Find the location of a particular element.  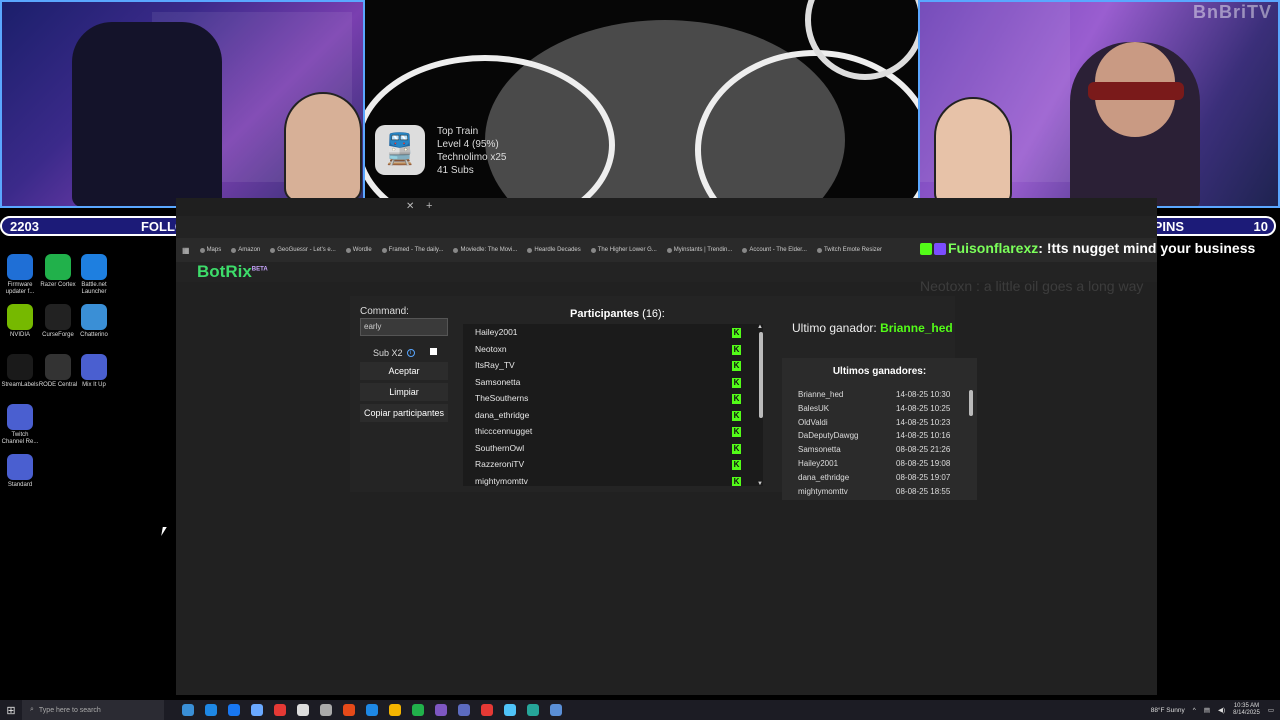

desktop-icon: Standard is located at coordinates (20, 471).